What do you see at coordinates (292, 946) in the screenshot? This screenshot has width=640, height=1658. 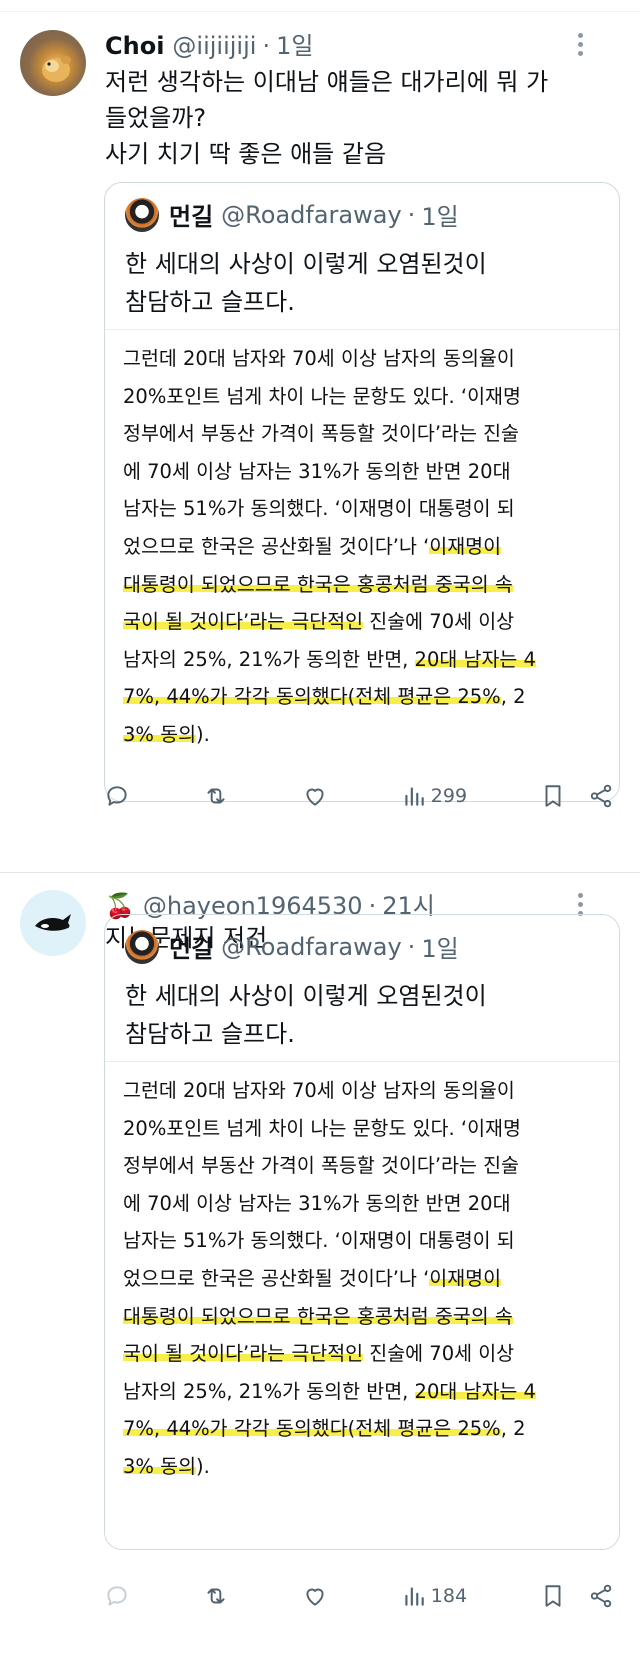 I see `quote-header: 먼길 @Roadfaraway · 1일` at bounding box center [292, 946].